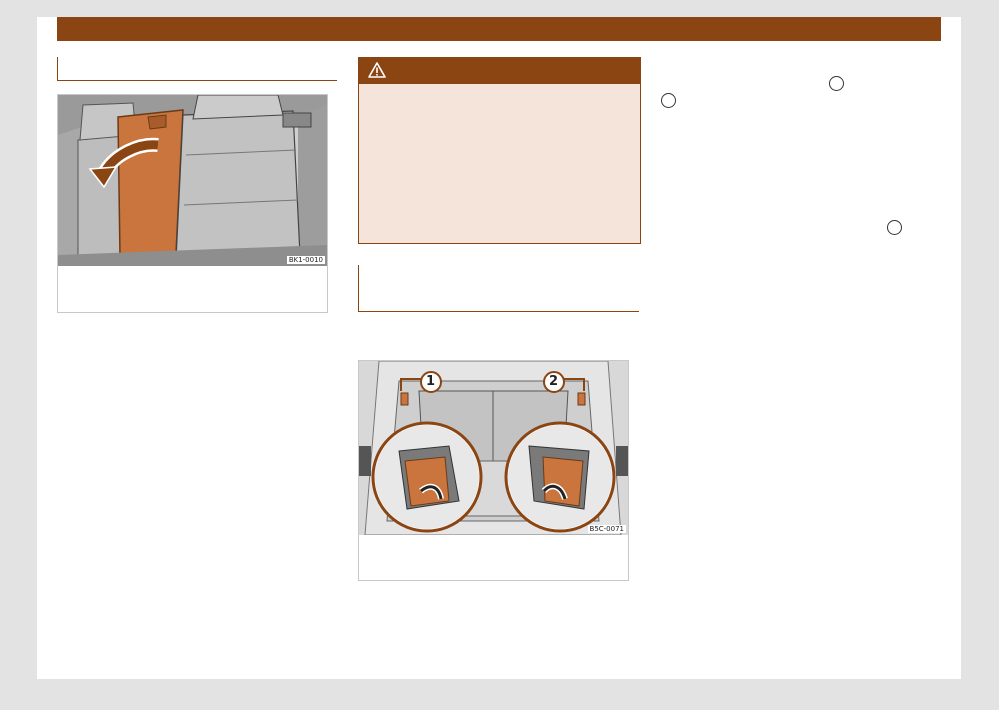 Image resolution: width=999 pixels, height=710 pixels. Describe the element at coordinates (554, 381) in the screenshot. I see `callout-2: 2` at that location.